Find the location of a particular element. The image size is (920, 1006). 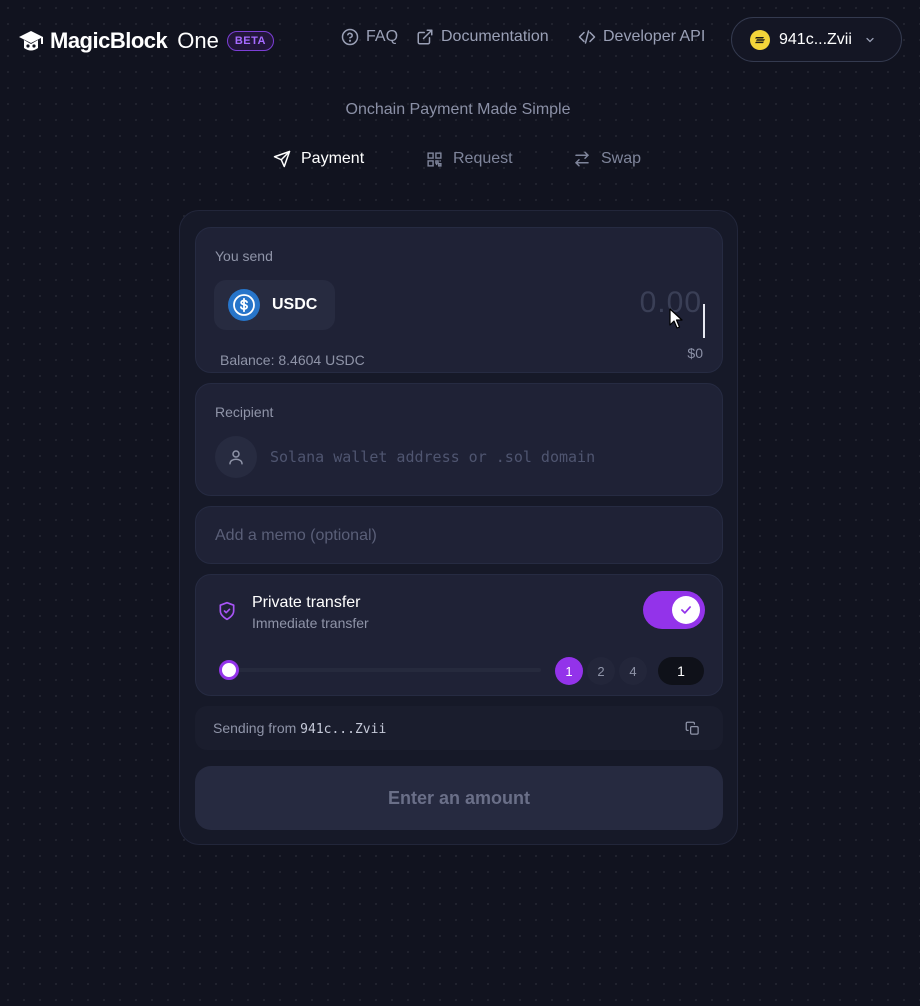

split-count-input: 1 is located at coordinates (681, 671).